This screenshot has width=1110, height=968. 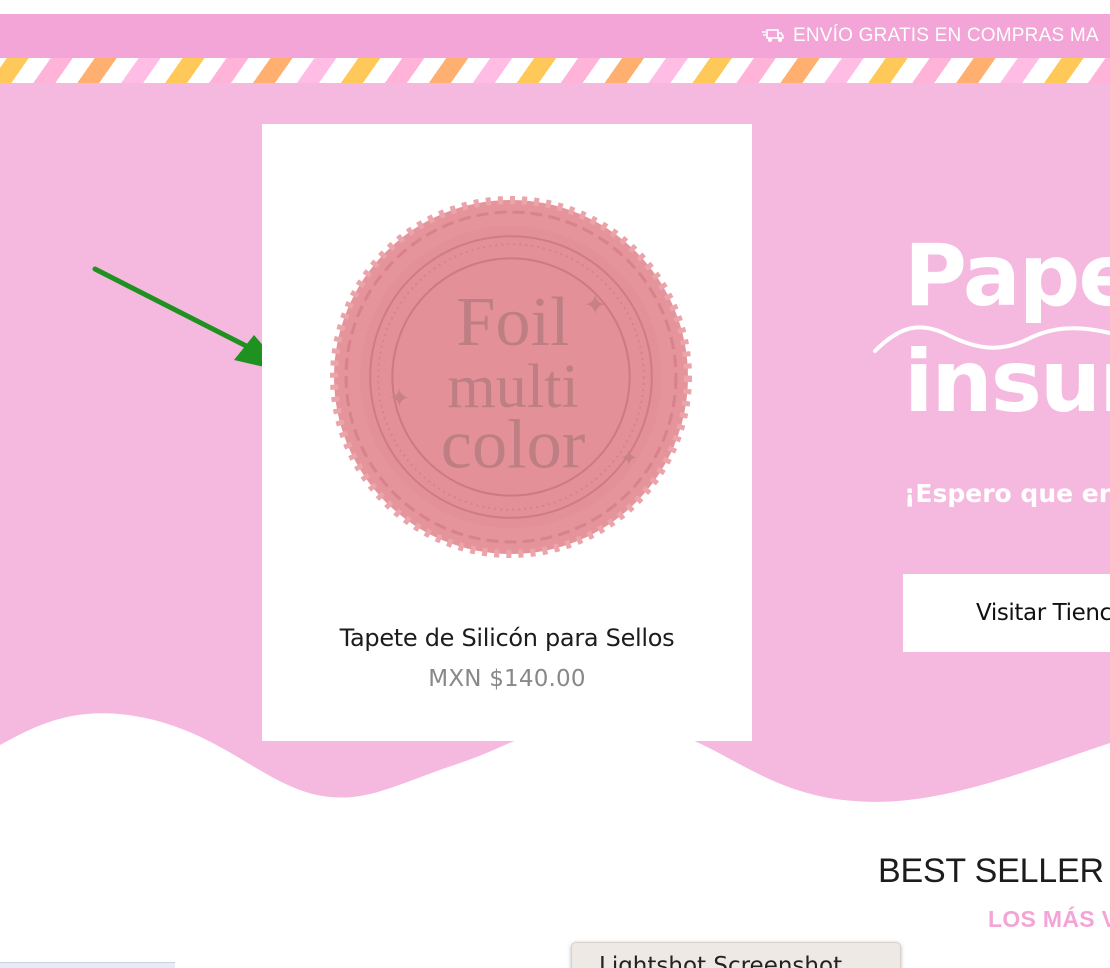 What do you see at coordinates (507, 638) in the screenshot?
I see `product-title: Tapete de Silicón para Sellos` at bounding box center [507, 638].